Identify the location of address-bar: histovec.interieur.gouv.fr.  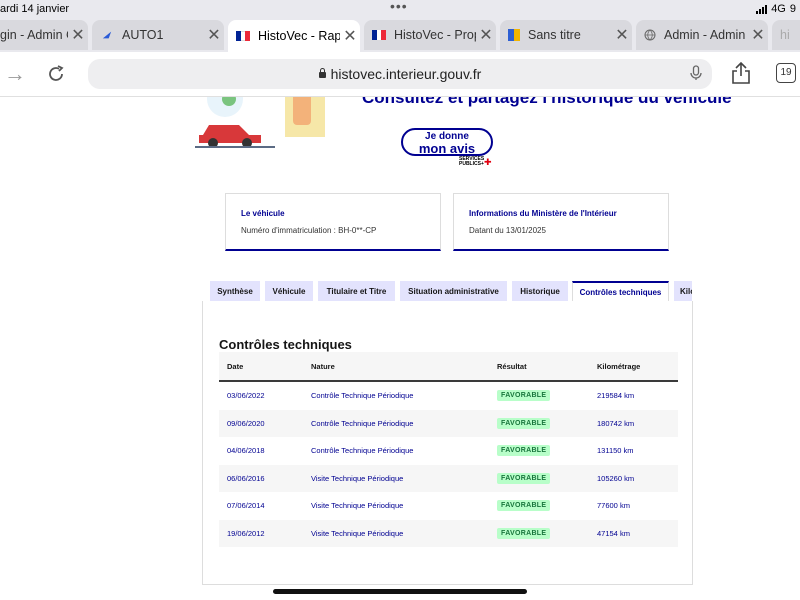
(400, 74).